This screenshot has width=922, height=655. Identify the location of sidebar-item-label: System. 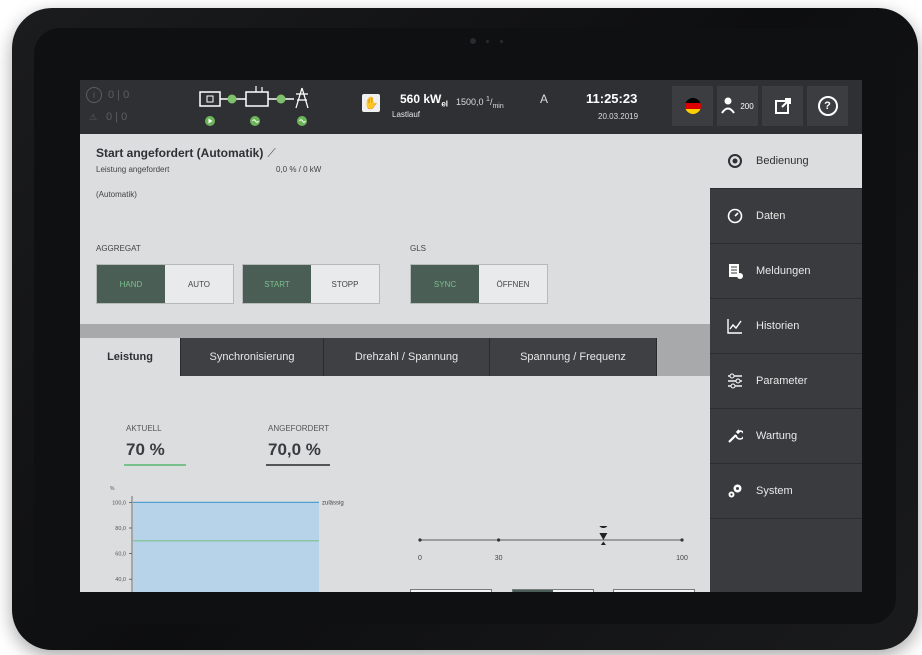
(774, 491).